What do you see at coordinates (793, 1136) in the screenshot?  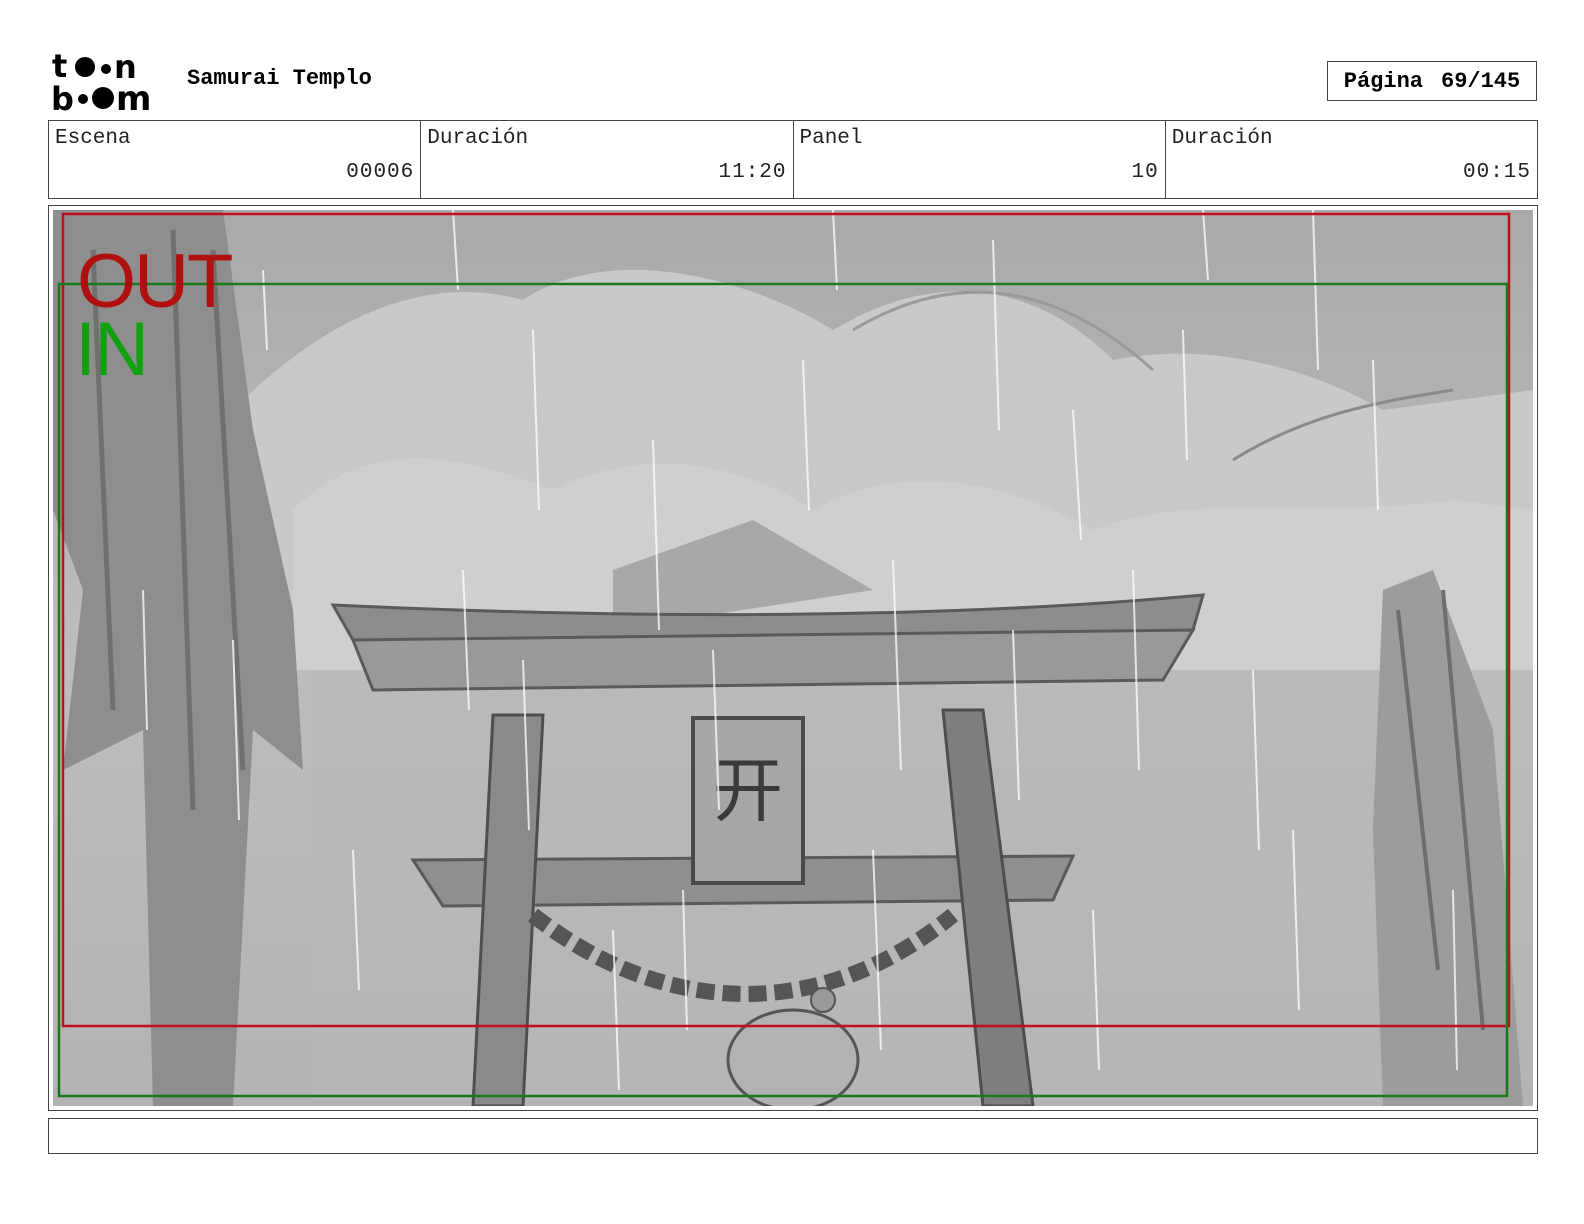 I see `dialogue-box` at bounding box center [793, 1136].